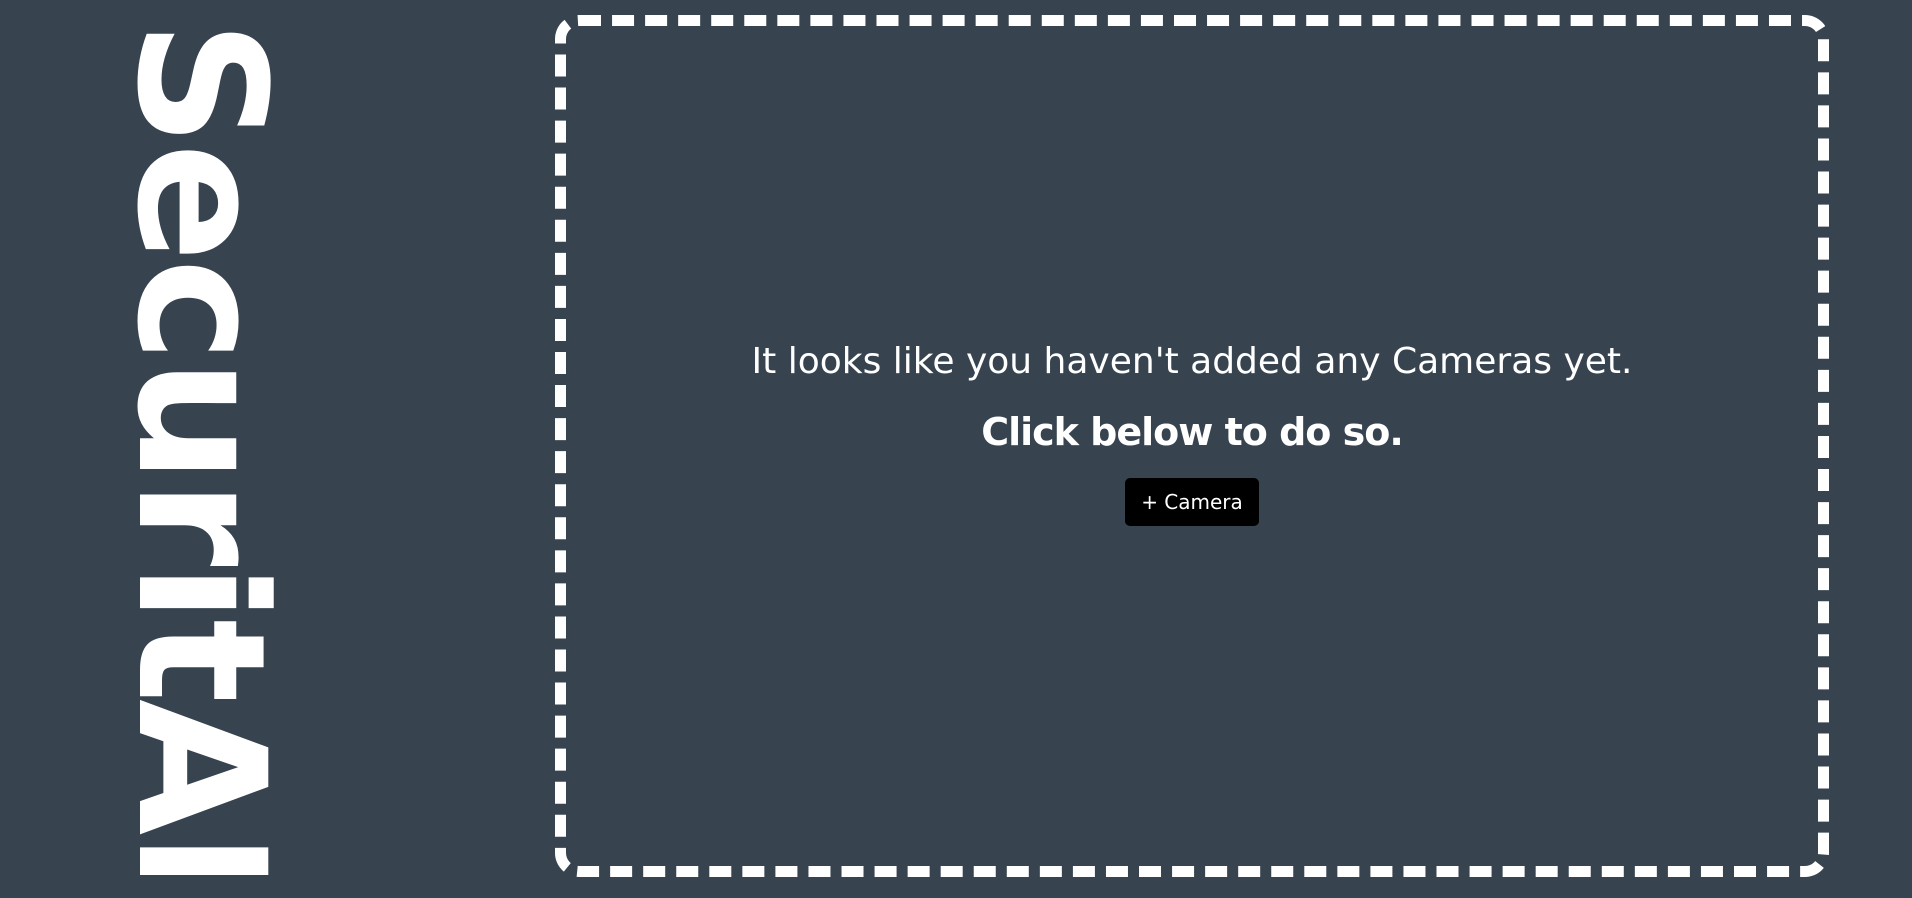 The height and width of the screenshot is (898, 1912). I want to click on add-camera-button: + Camera, so click(1192, 501).